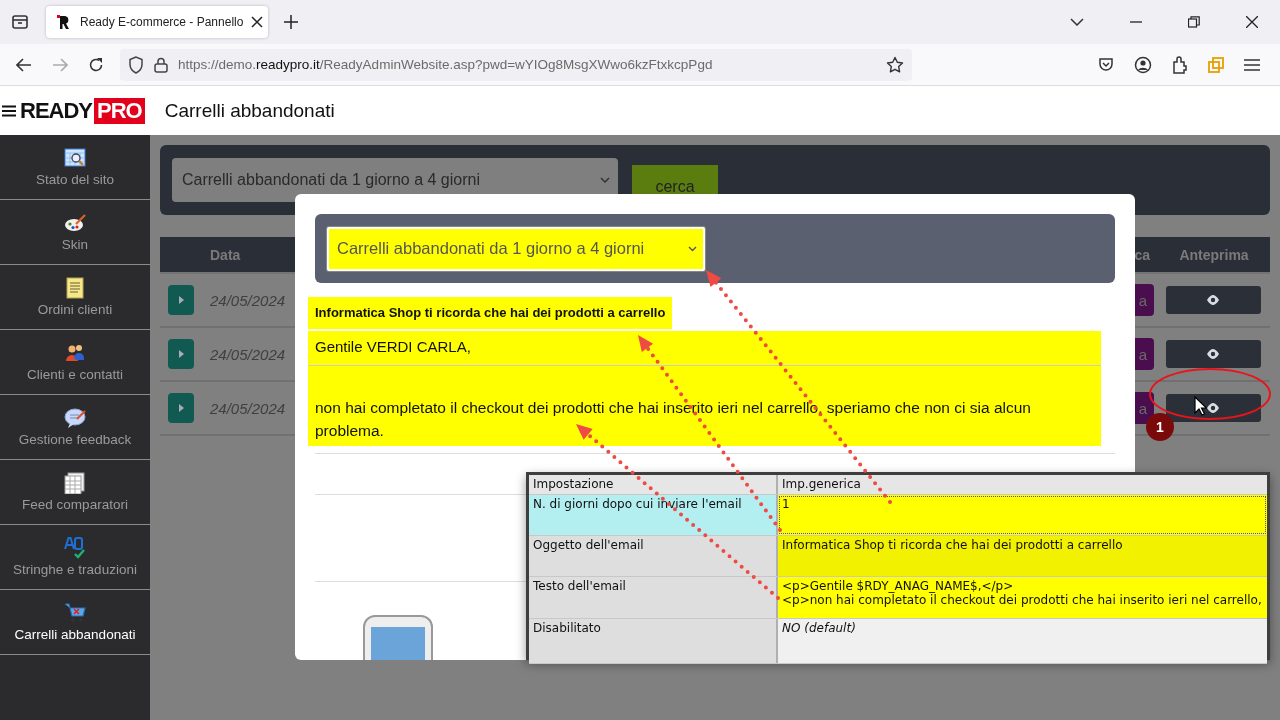 The width and height of the screenshot is (1280, 720). I want to click on account-icon, so click(1143, 64).